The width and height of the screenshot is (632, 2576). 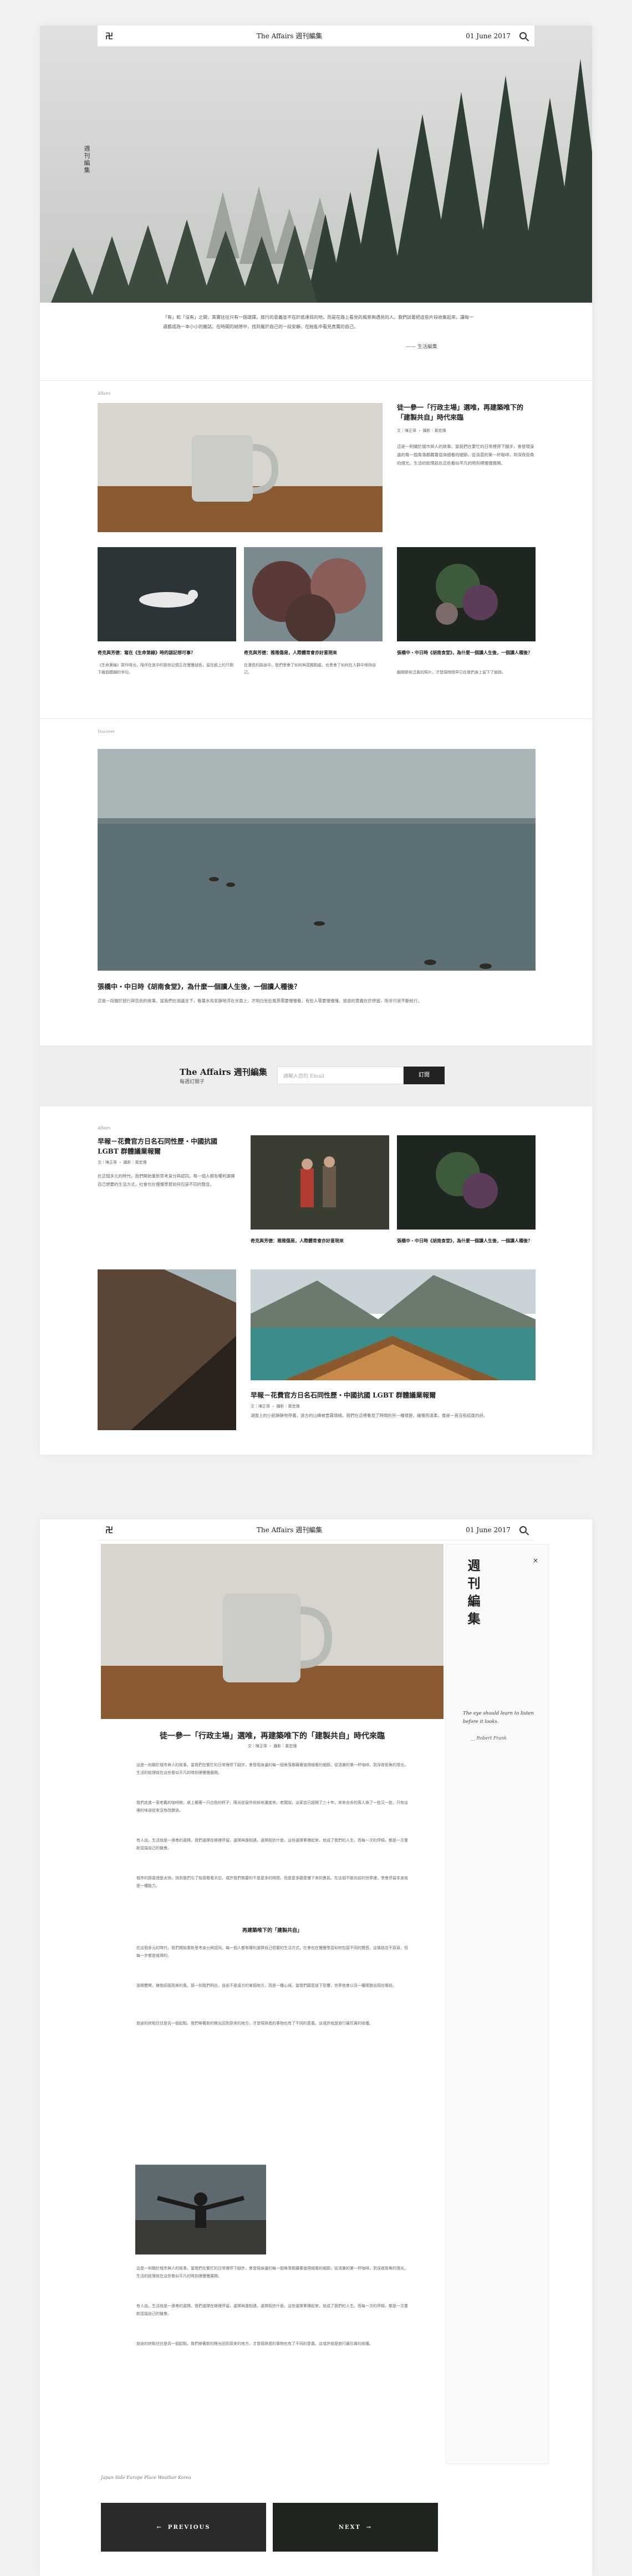 I want to click on close-icon: ×, so click(x=535, y=1560).